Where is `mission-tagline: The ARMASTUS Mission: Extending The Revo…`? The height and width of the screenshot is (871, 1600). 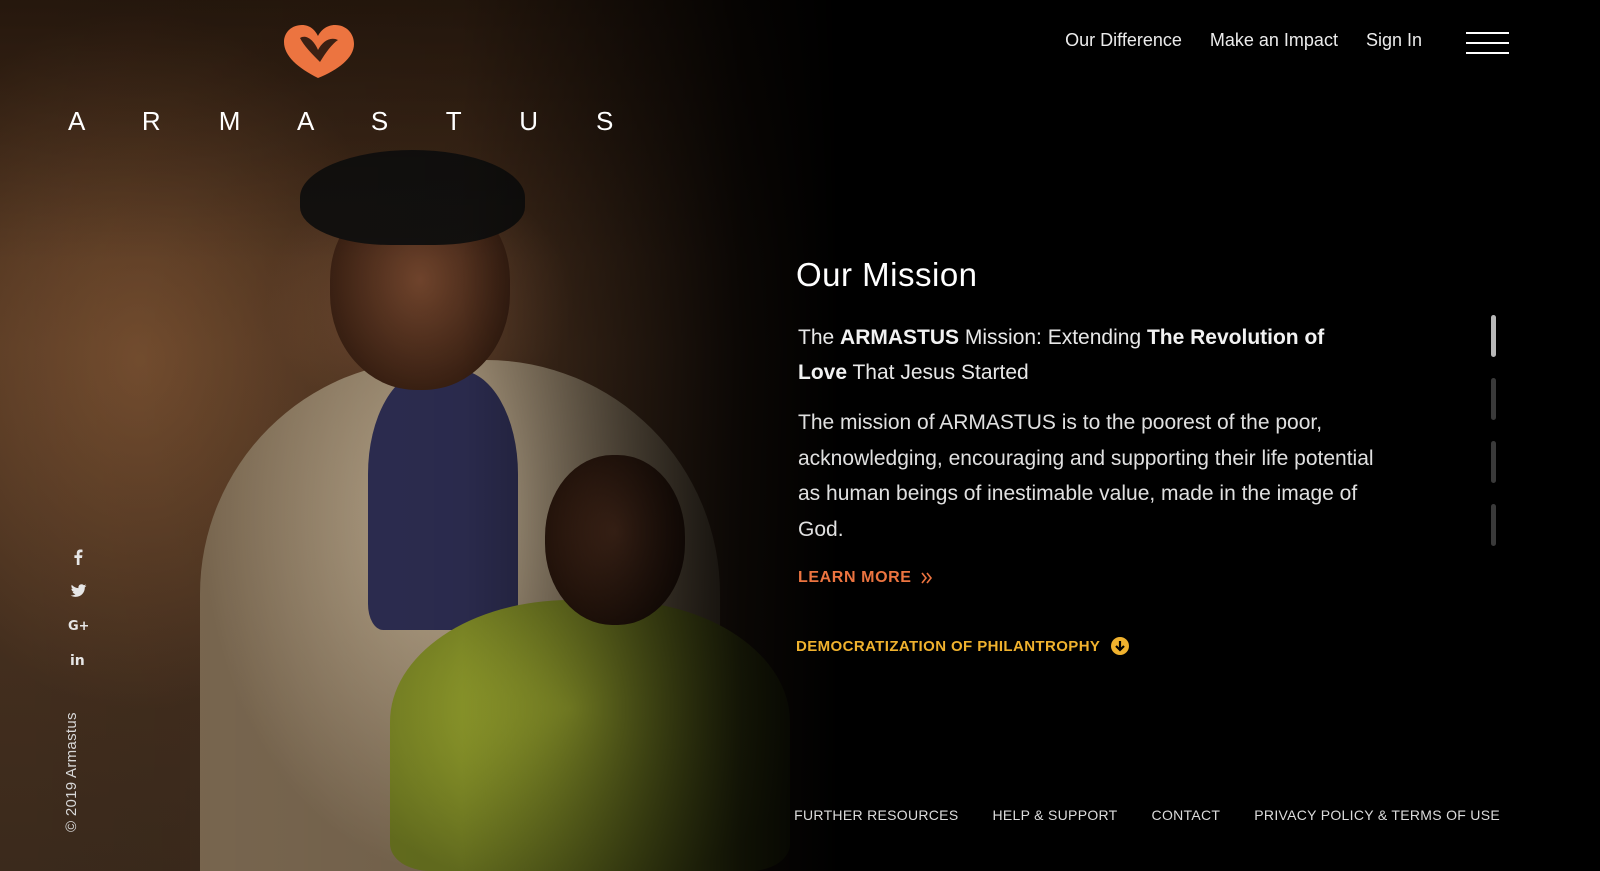 mission-tagline: The ARMASTUS Mission: Extending The Revo… is located at coordinates (1088, 355).